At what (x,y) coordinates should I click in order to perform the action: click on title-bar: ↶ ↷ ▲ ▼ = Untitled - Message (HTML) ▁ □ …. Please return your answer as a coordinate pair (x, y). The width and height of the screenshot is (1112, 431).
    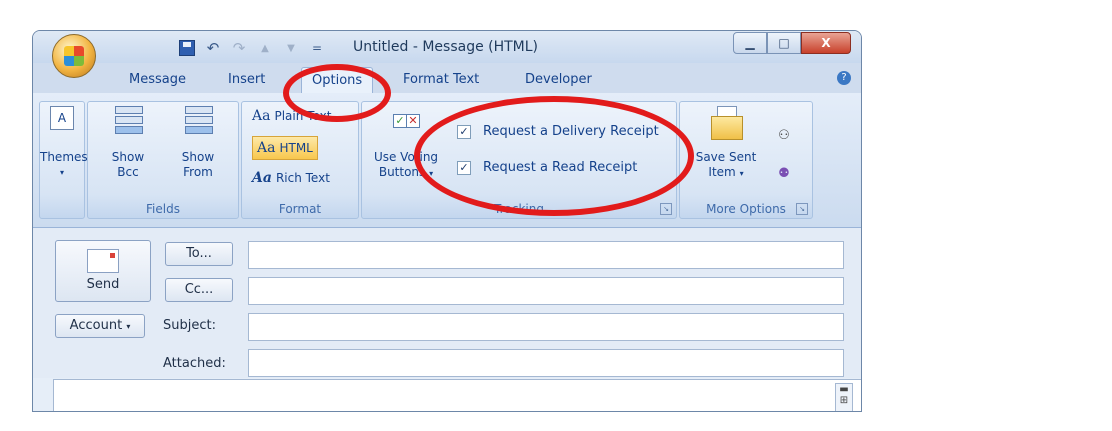
    Looking at the image, I should click on (447, 47).